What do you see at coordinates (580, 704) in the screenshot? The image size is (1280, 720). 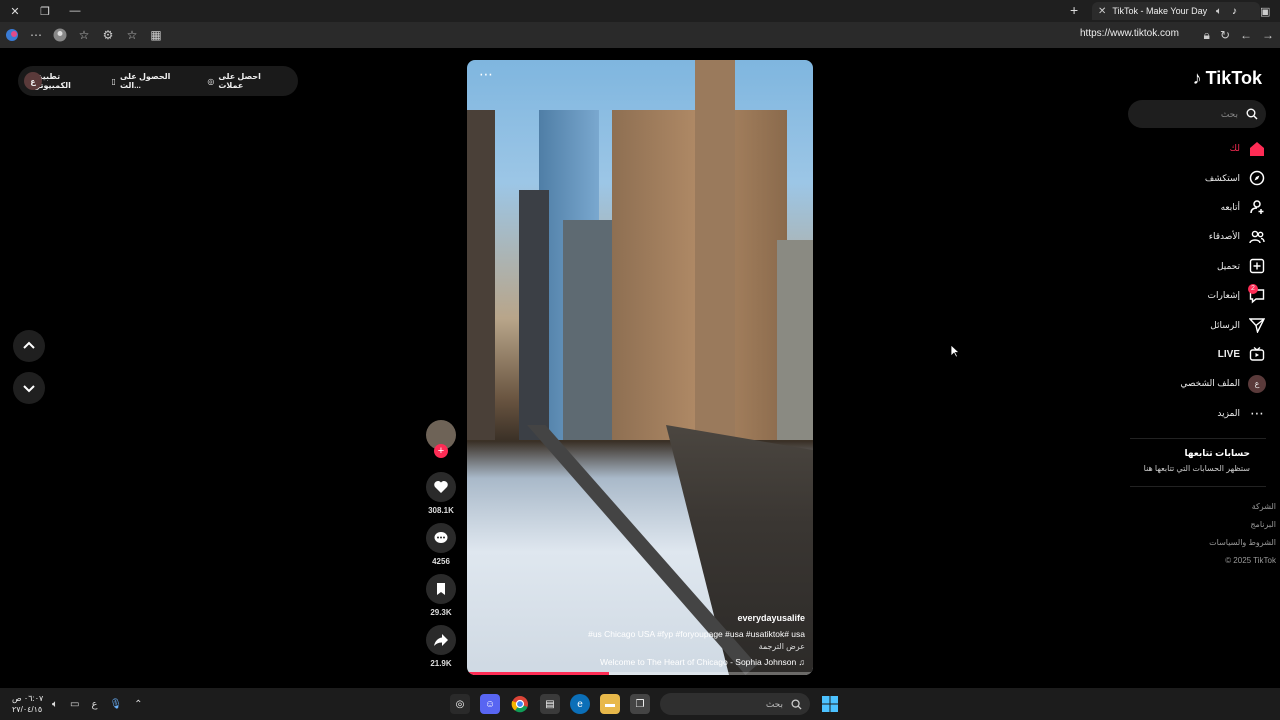 I see `edge-app-icon: e` at bounding box center [580, 704].